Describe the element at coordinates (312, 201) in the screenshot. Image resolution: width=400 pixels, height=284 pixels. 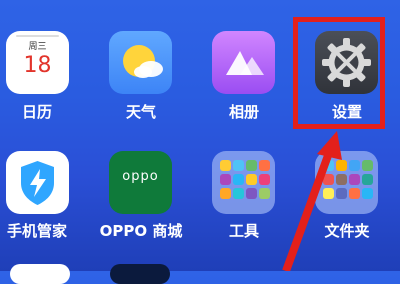
I see `red-arrow-icon` at that location.